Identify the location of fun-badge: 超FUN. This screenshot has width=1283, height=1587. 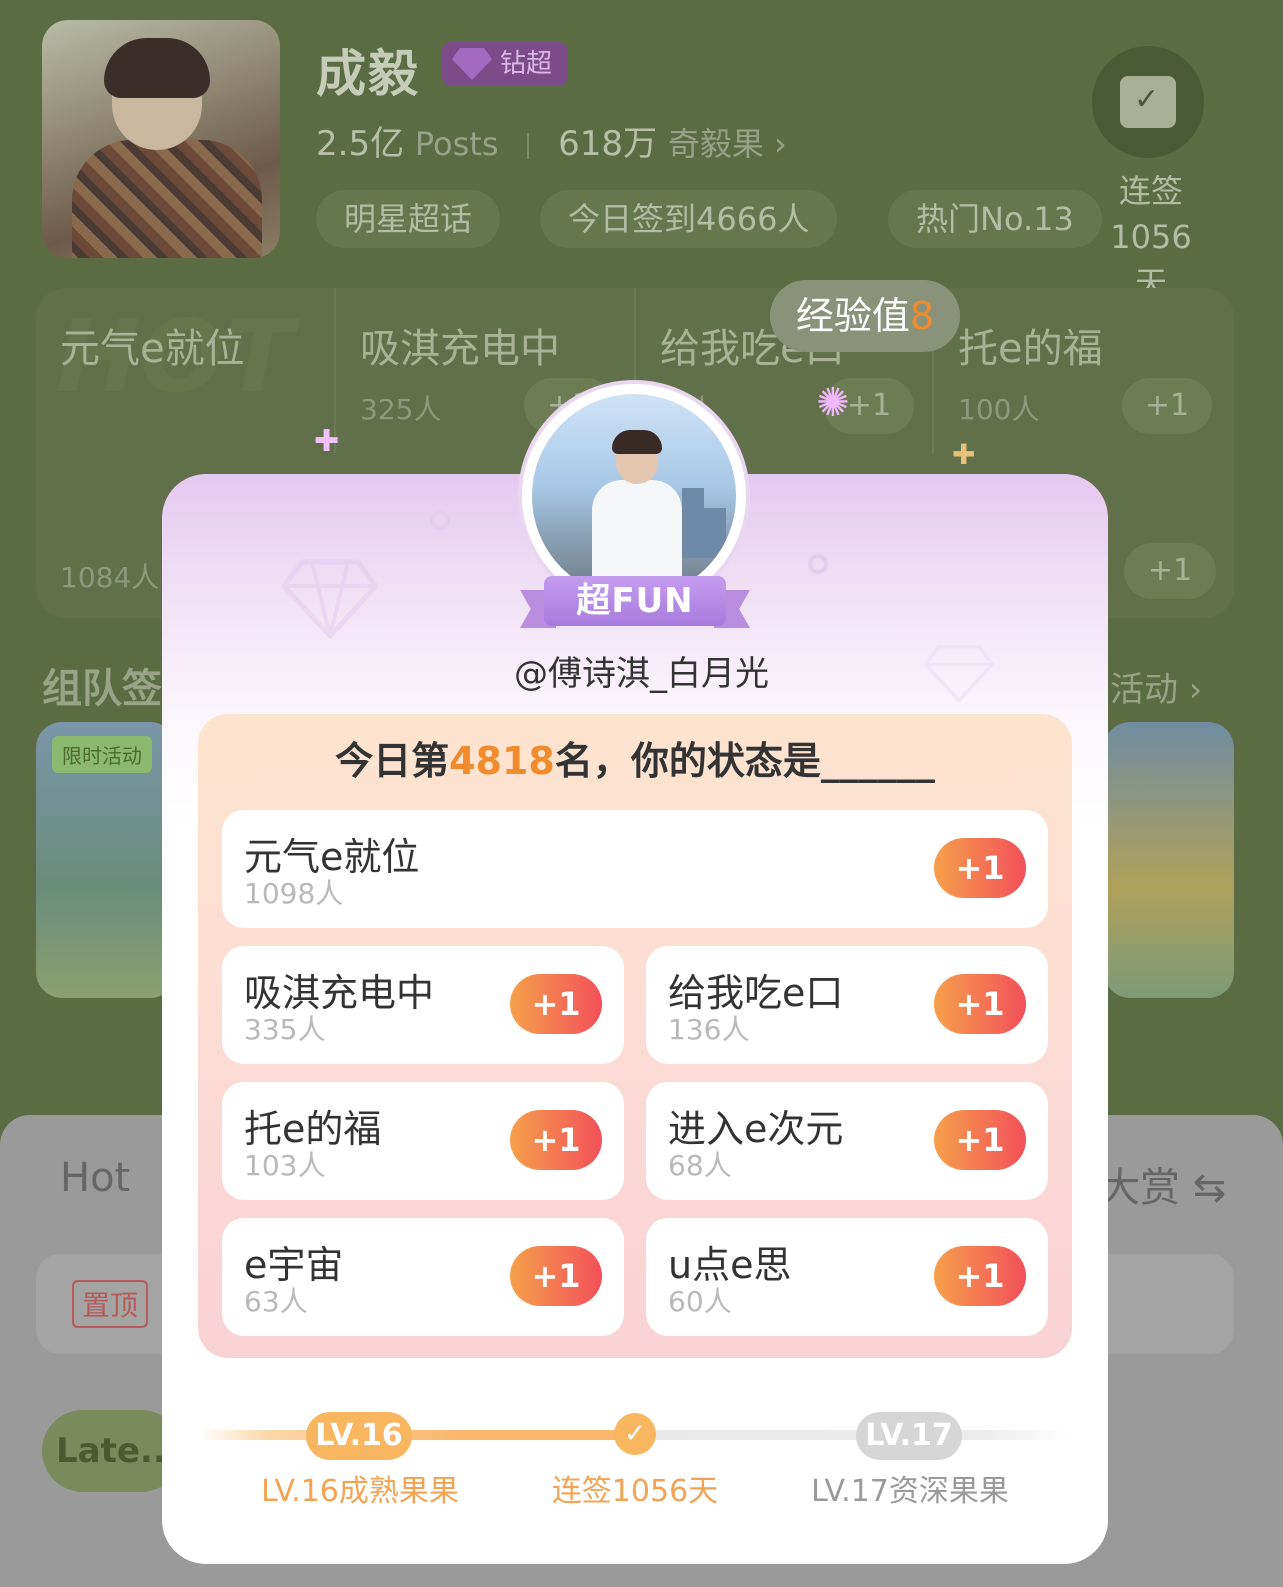
(635, 603).